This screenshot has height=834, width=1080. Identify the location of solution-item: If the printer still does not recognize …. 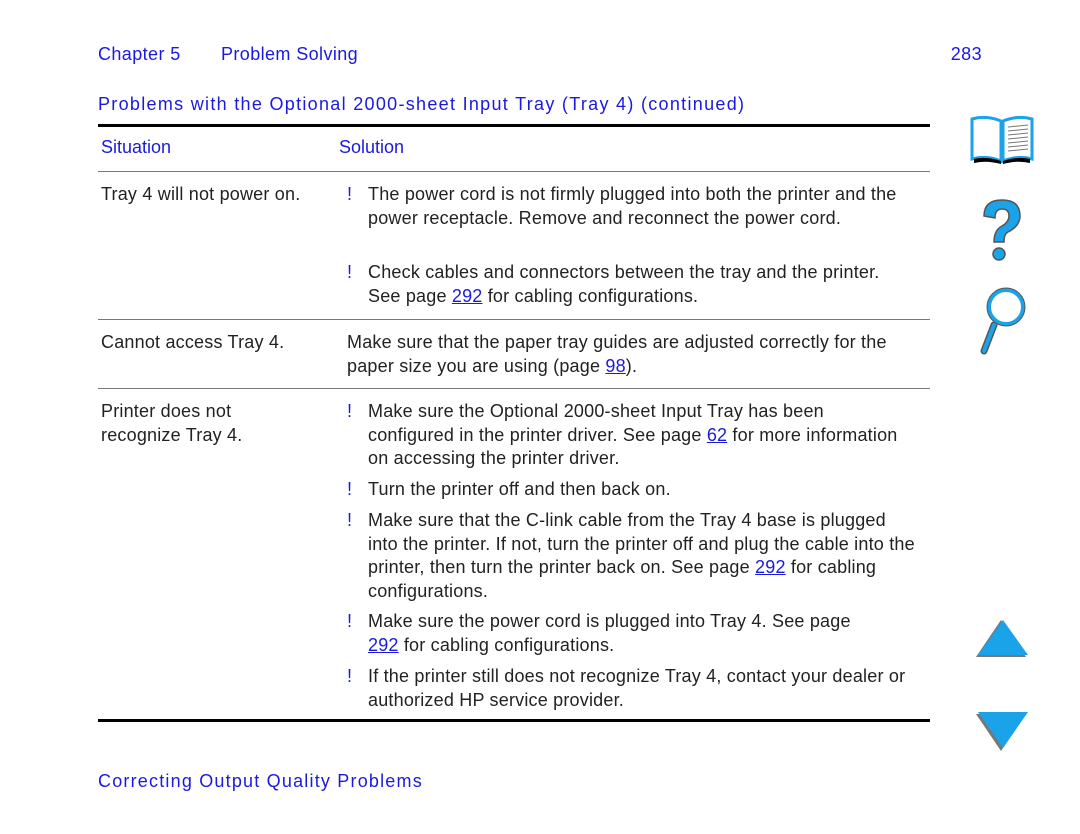
(637, 688).